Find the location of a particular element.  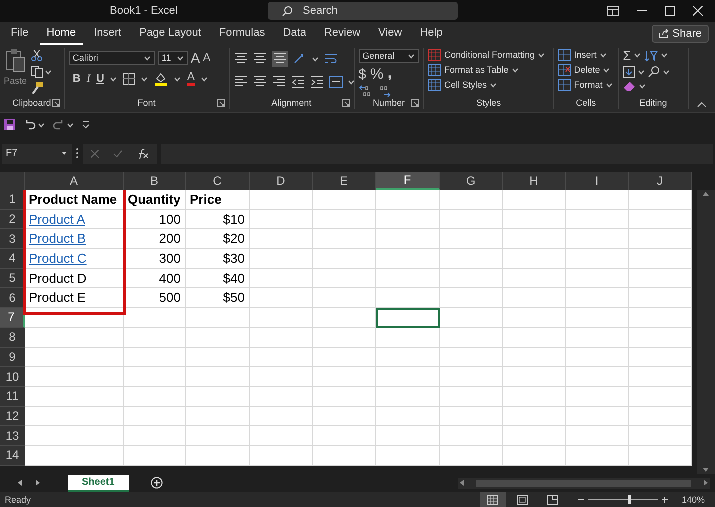

horizontal-scrollbar is located at coordinates (584, 483).